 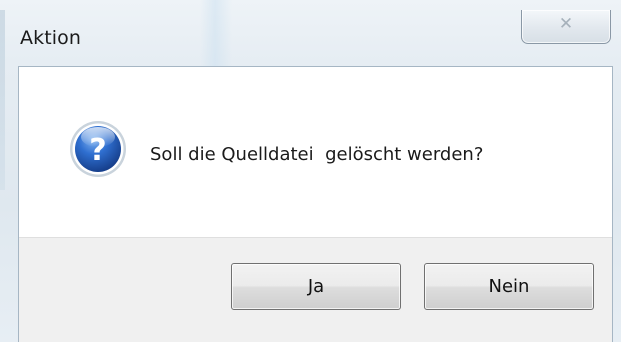 What do you see at coordinates (509, 286) in the screenshot?
I see `no-button: Nein` at bounding box center [509, 286].